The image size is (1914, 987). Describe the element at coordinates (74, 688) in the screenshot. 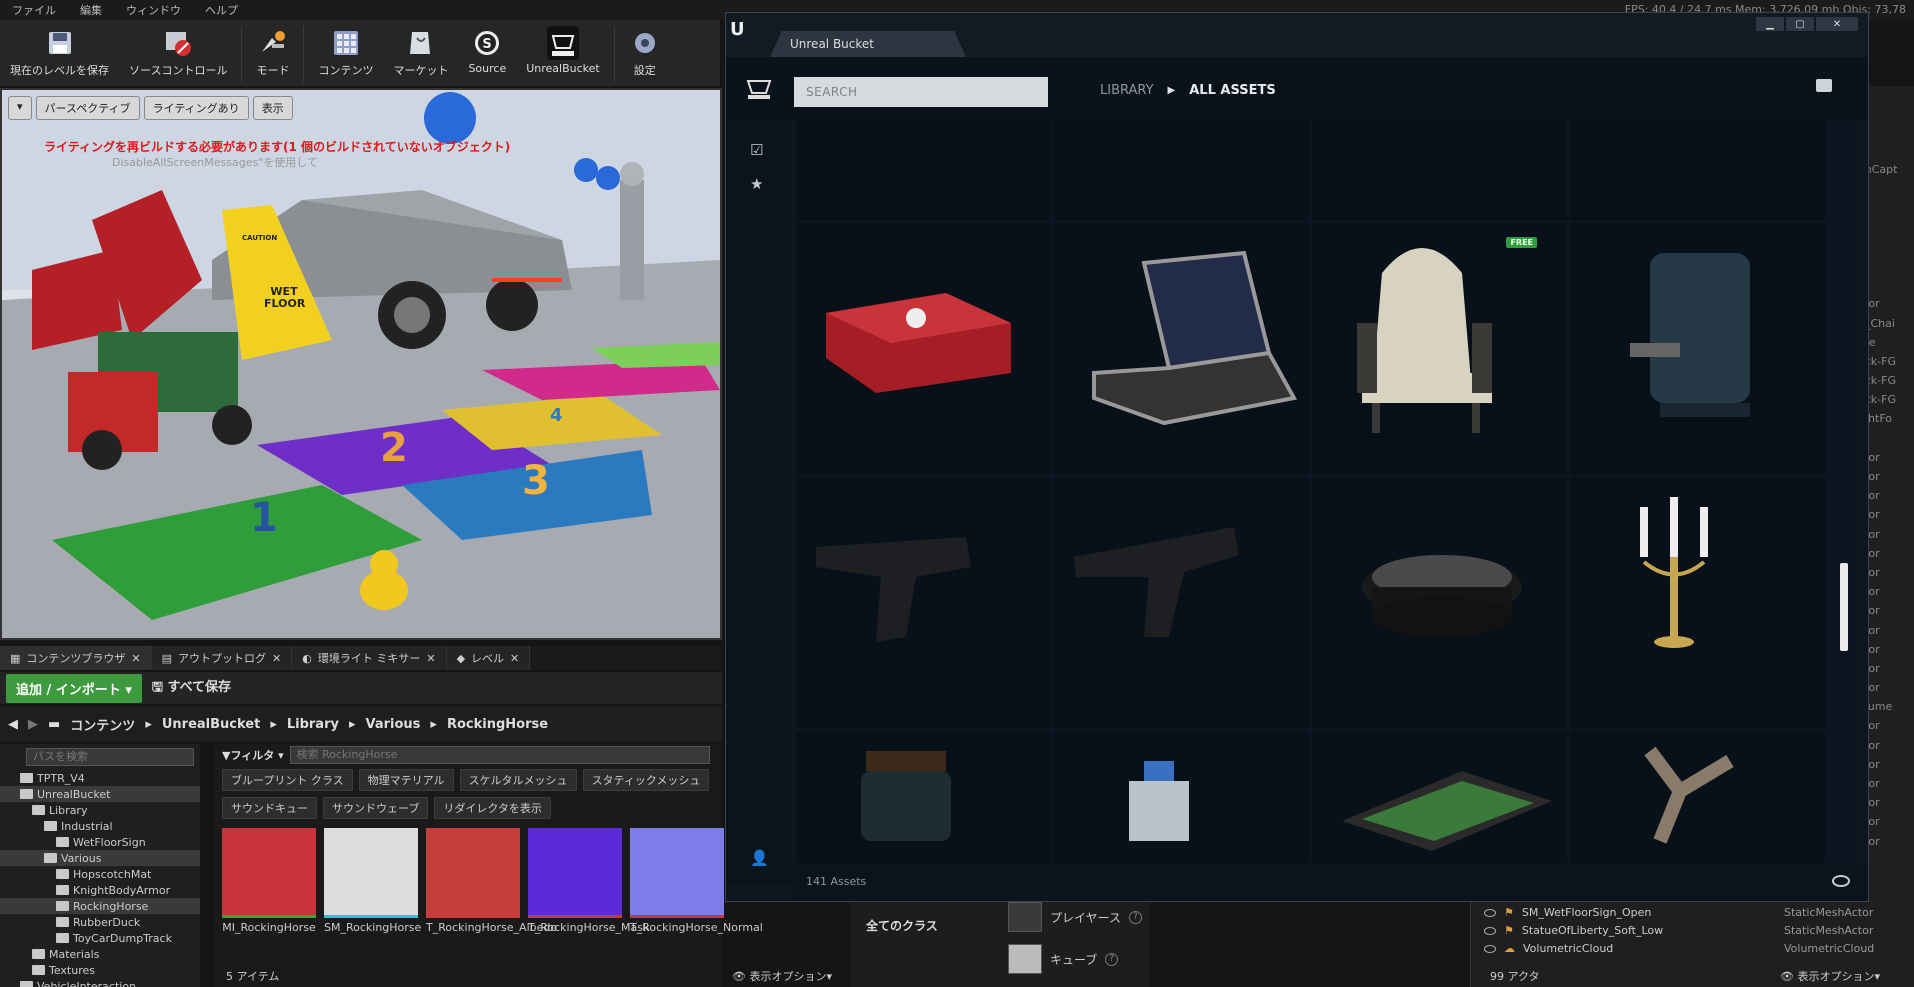

I see `add-import-button: 追加 / インポート ▾` at that location.